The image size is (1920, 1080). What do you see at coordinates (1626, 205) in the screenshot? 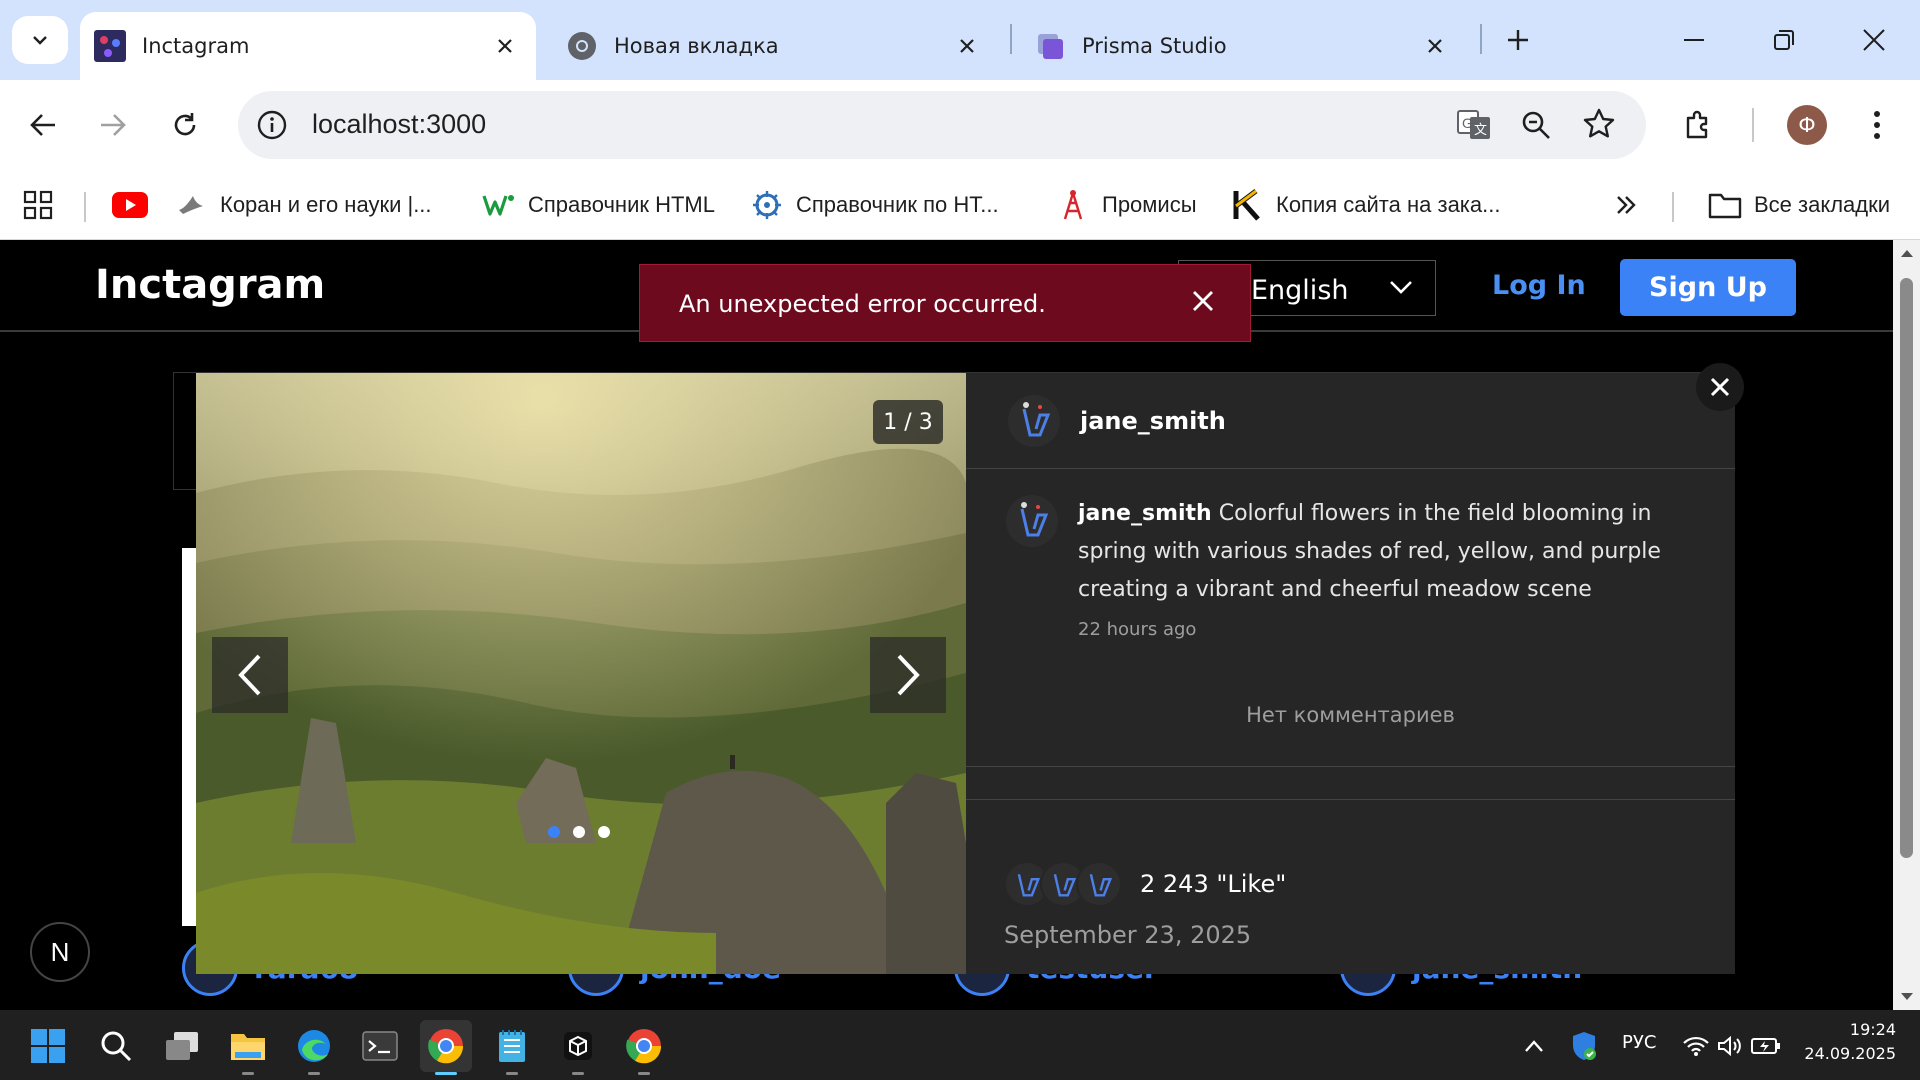
I see `more-bookmarks-button` at bounding box center [1626, 205].